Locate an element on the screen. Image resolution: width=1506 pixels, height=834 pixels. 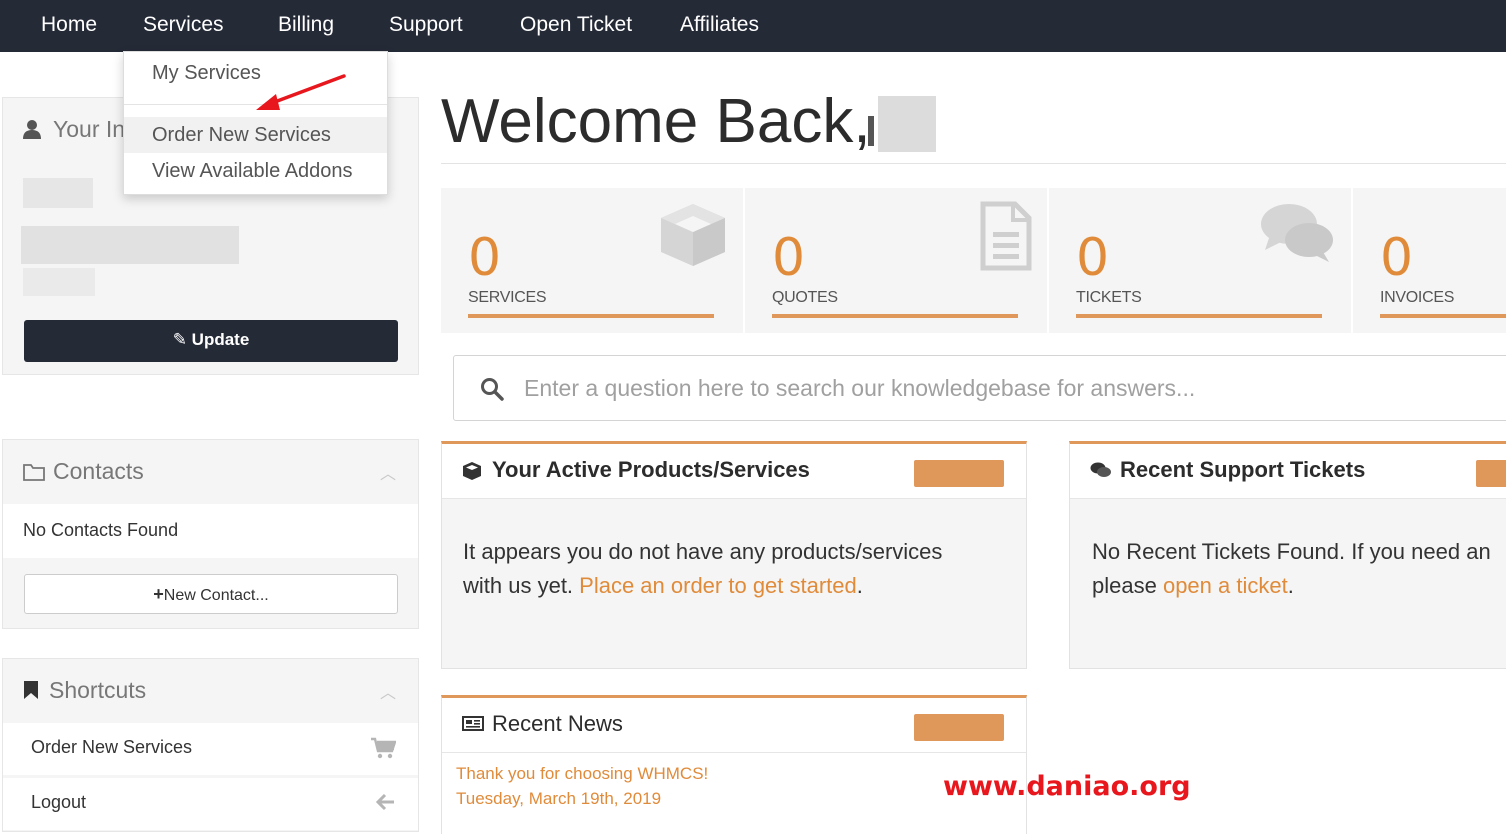
newspaper-icon is located at coordinates (473, 725).